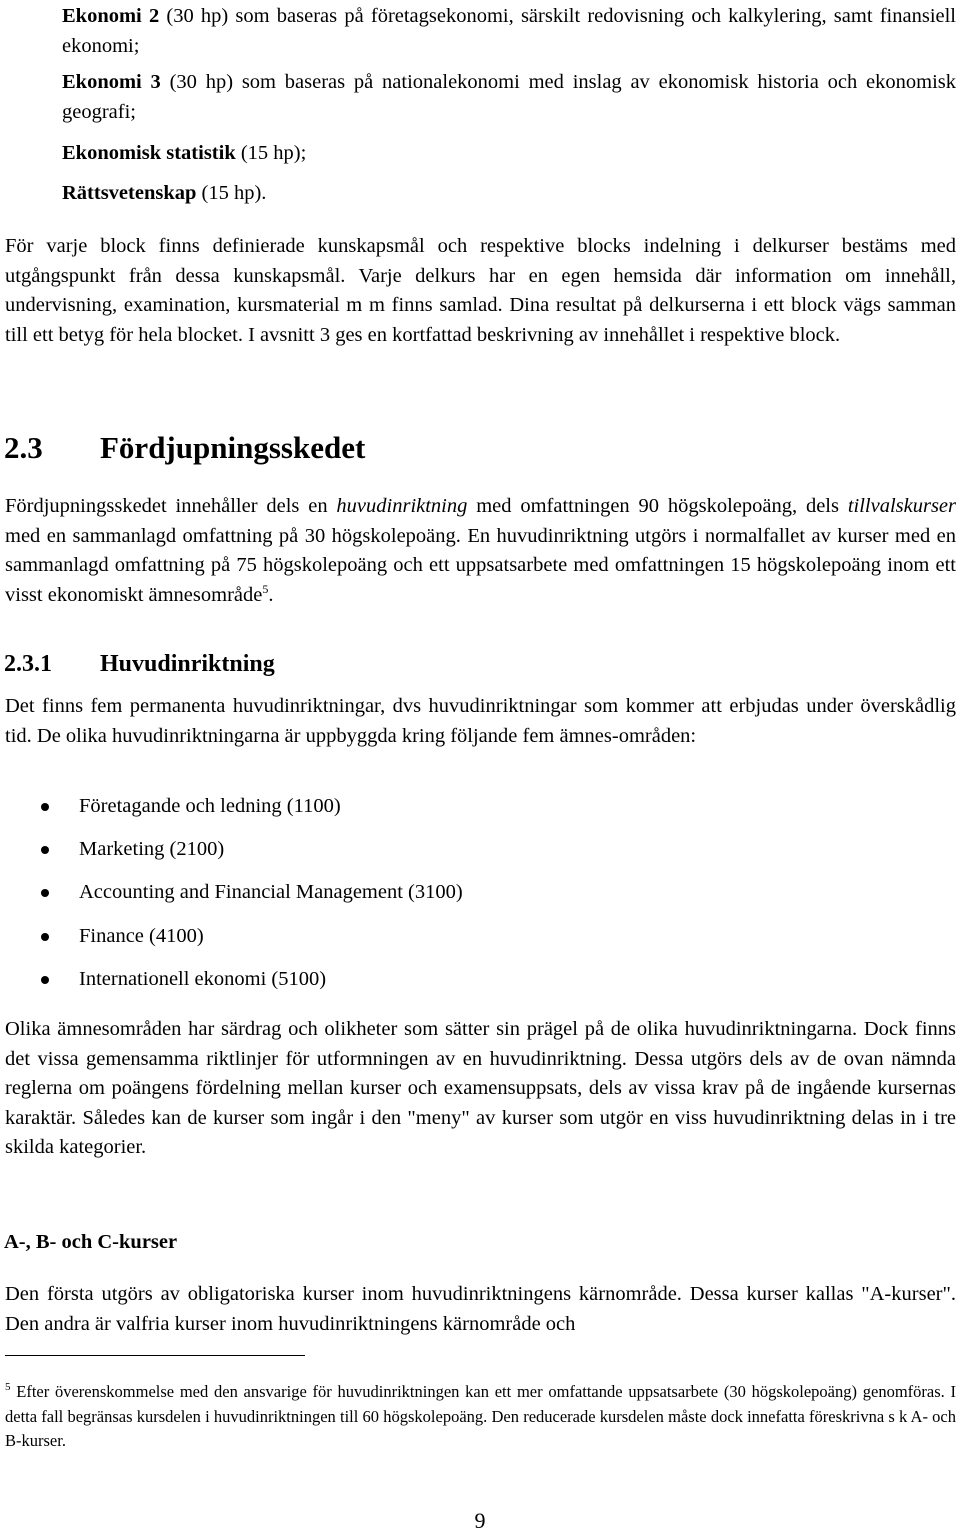 This screenshot has width=960, height=1534. Describe the element at coordinates (91, 1242) in the screenshot. I see `subheading-abc-courses: A-, B- och C-kurser` at that location.